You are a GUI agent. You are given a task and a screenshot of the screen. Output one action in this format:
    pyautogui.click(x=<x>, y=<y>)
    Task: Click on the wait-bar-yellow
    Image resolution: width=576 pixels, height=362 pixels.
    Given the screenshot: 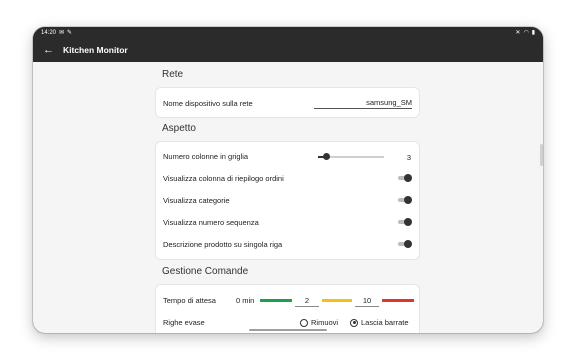 What is the action you would take?
    pyautogui.click(x=337, y=300)
    